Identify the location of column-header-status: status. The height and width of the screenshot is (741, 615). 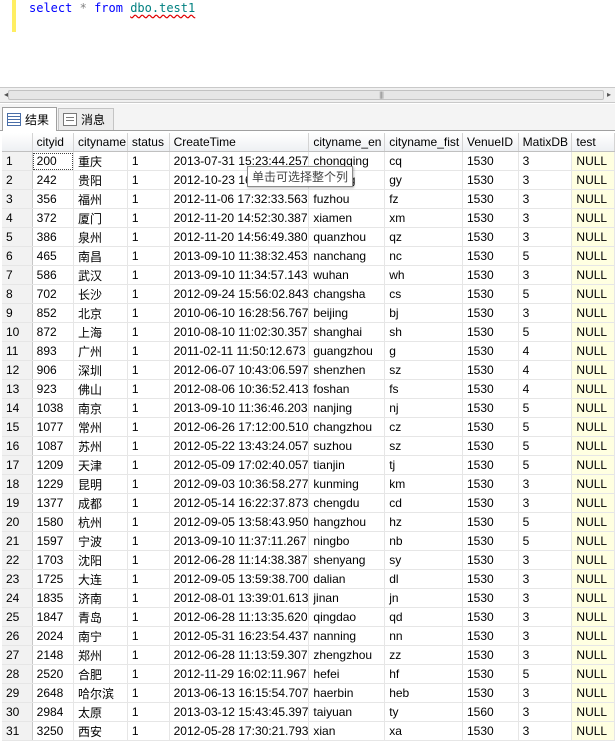
(148, 142).